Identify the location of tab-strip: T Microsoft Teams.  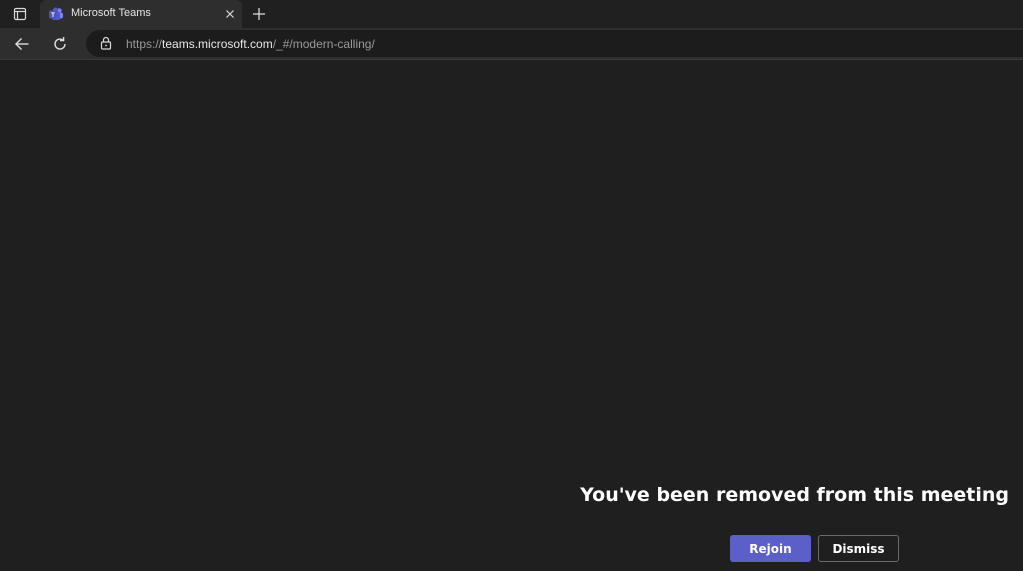
(511, 14).